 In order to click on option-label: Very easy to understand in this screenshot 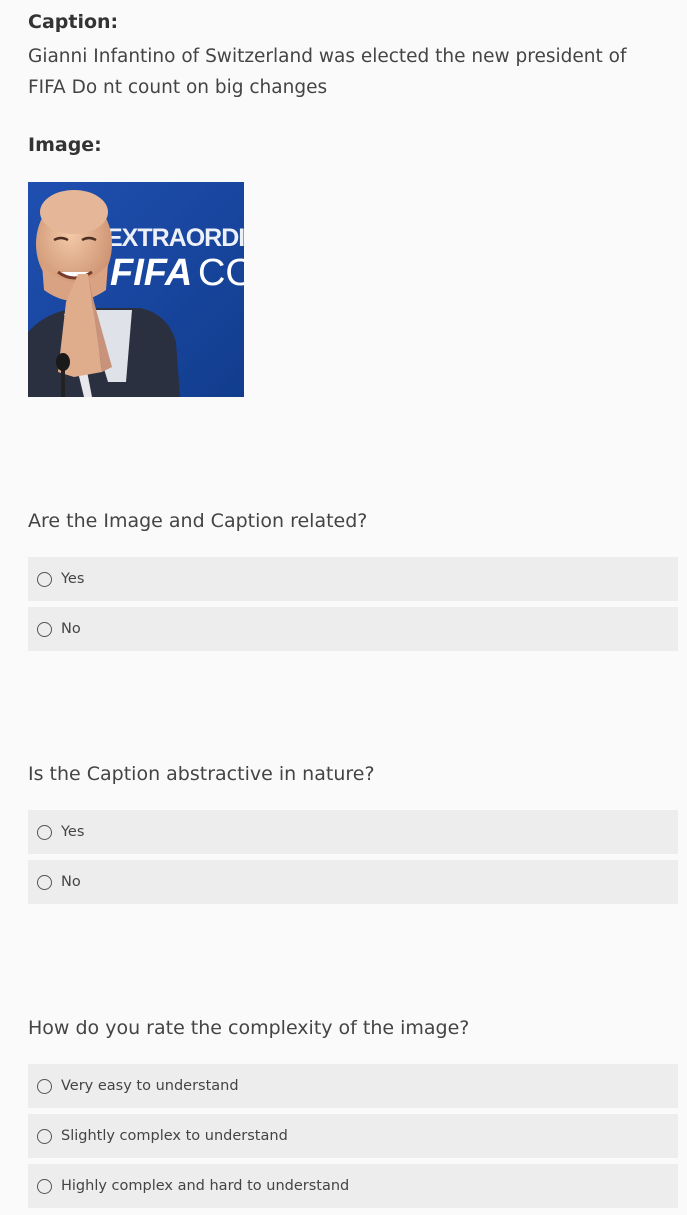, I will do `click(150, 1086)`.